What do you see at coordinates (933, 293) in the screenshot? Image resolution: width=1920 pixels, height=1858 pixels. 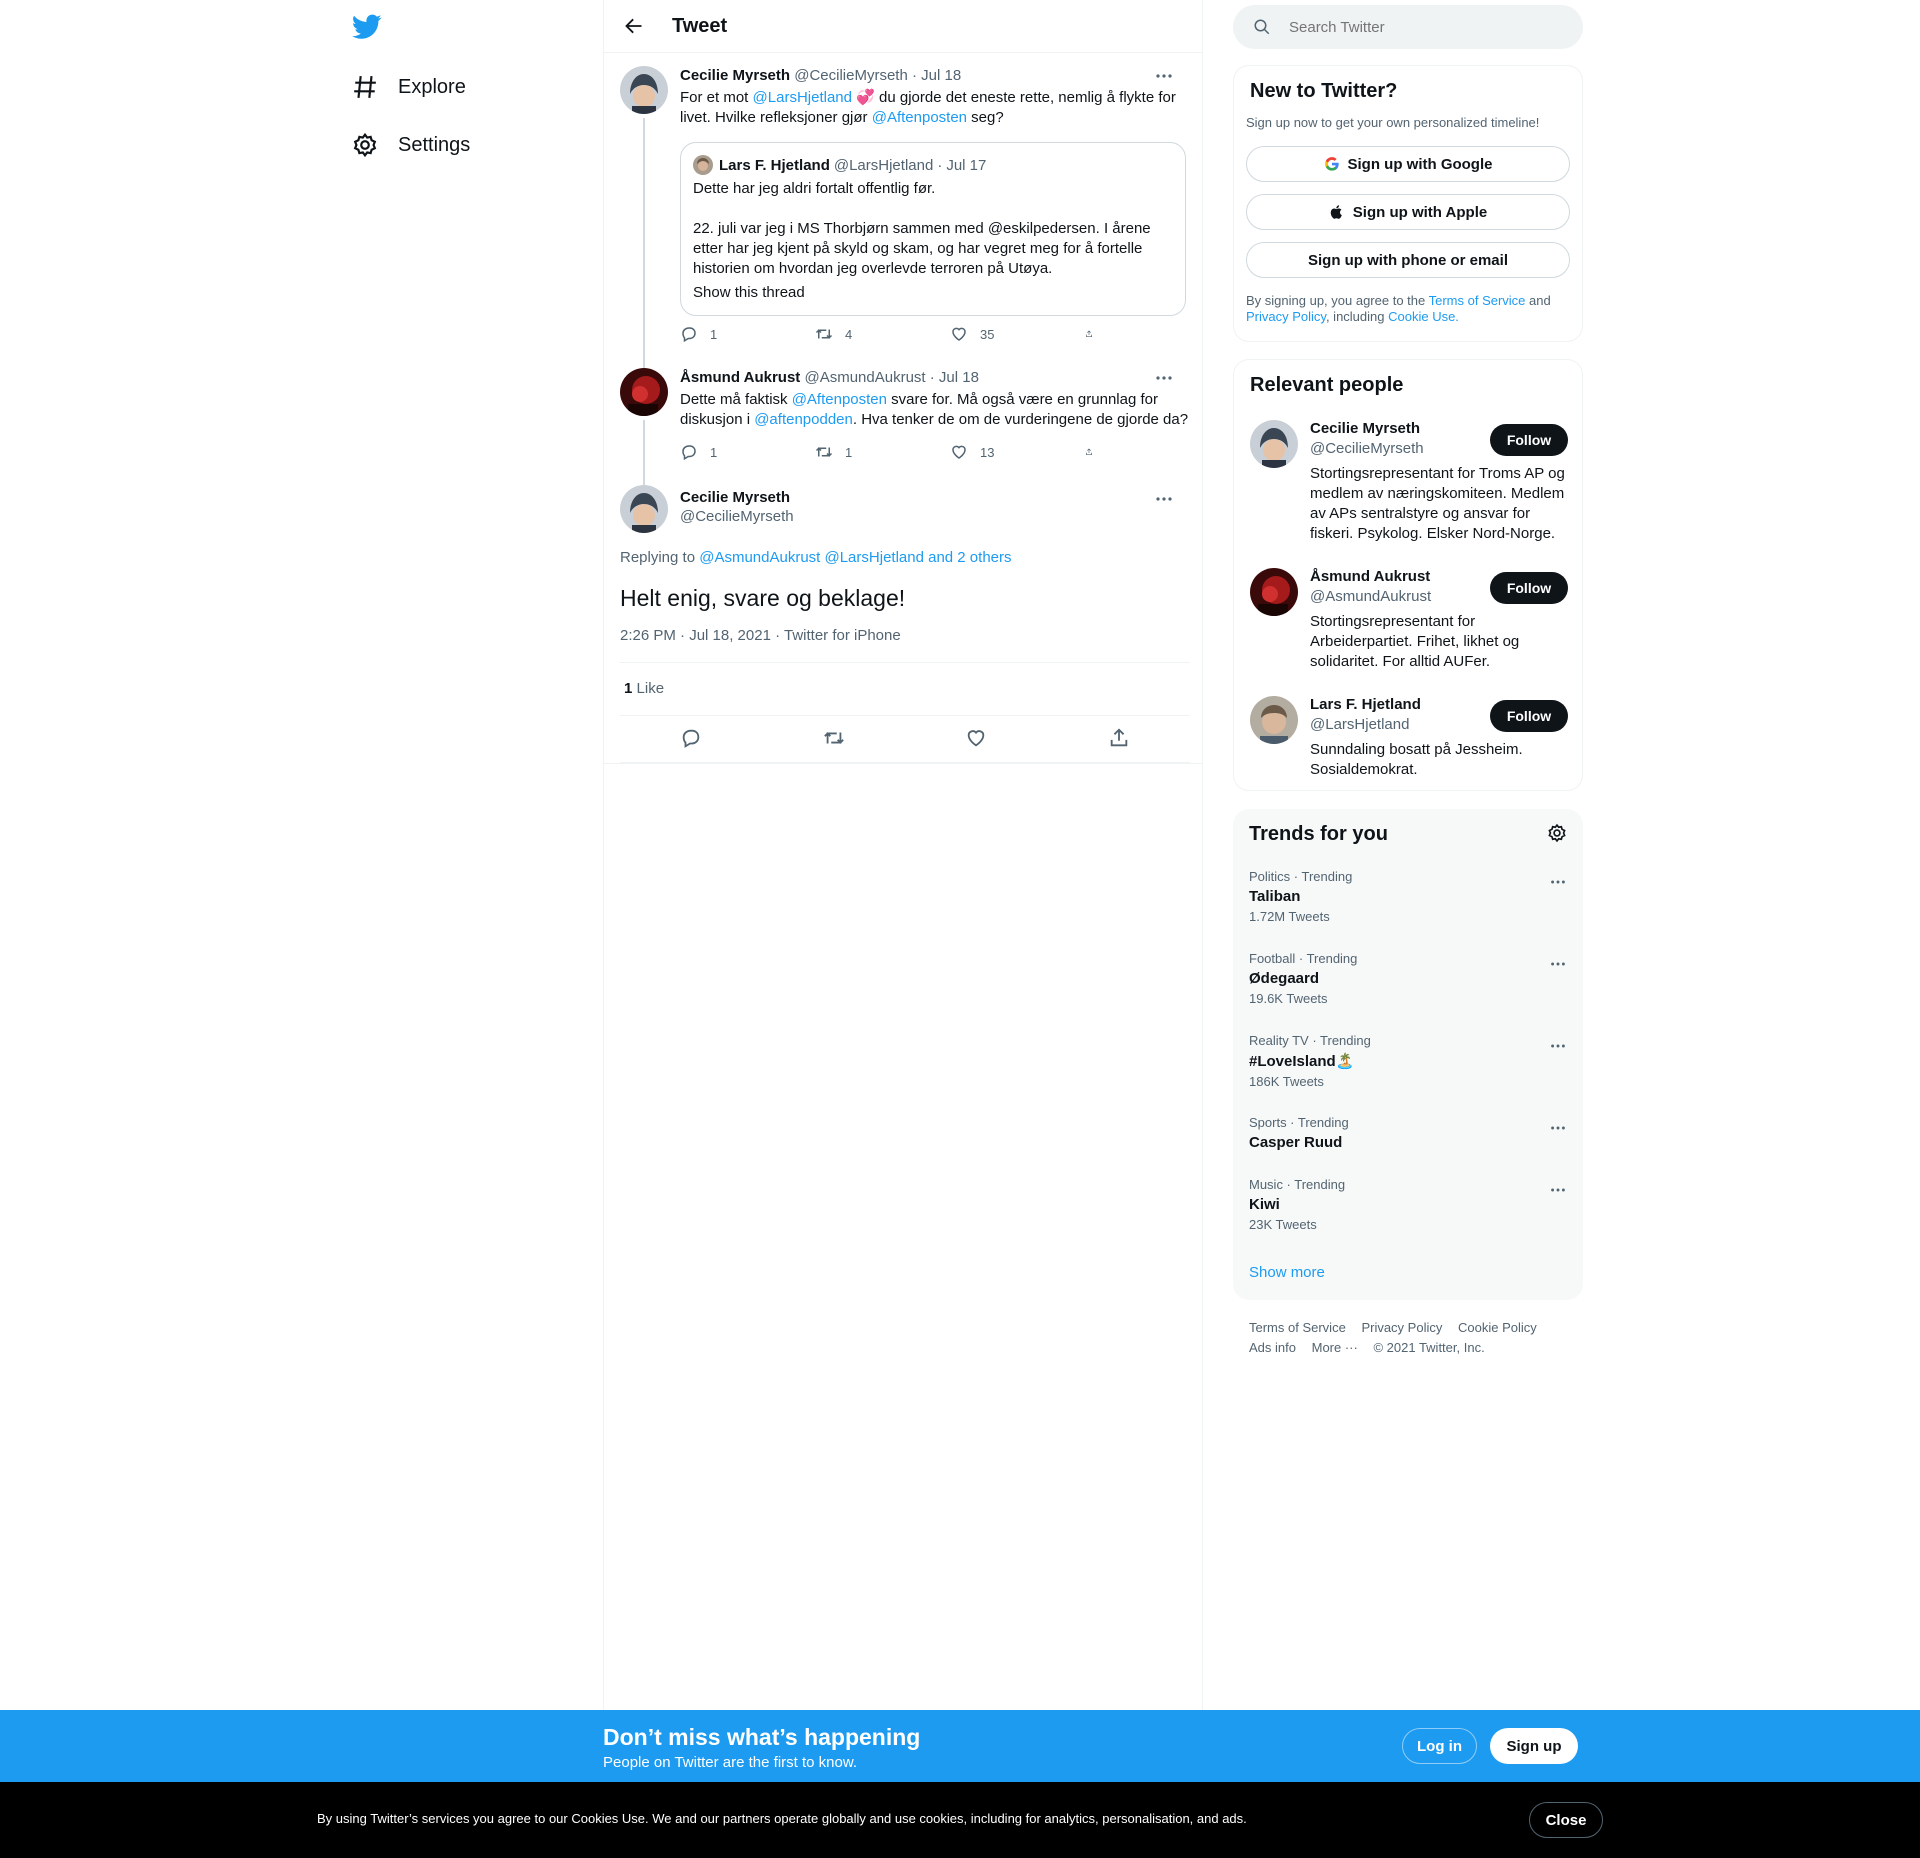 I see `show-thread-link: Show this thread` at bounding box center [933, 293].